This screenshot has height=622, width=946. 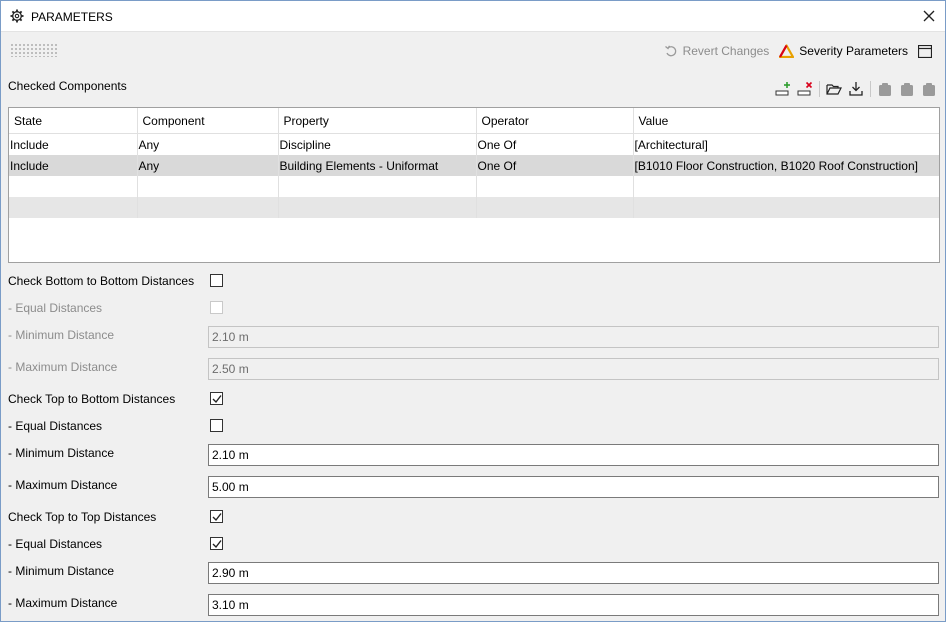 I want to click on t2t-checkbox, so click(x=216, y=516).